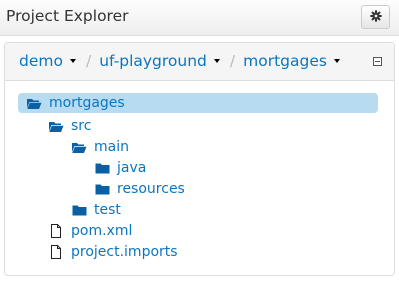 The image size is (399, 282). I want to click on tree-item-label: project.imports, so click(124, 252).